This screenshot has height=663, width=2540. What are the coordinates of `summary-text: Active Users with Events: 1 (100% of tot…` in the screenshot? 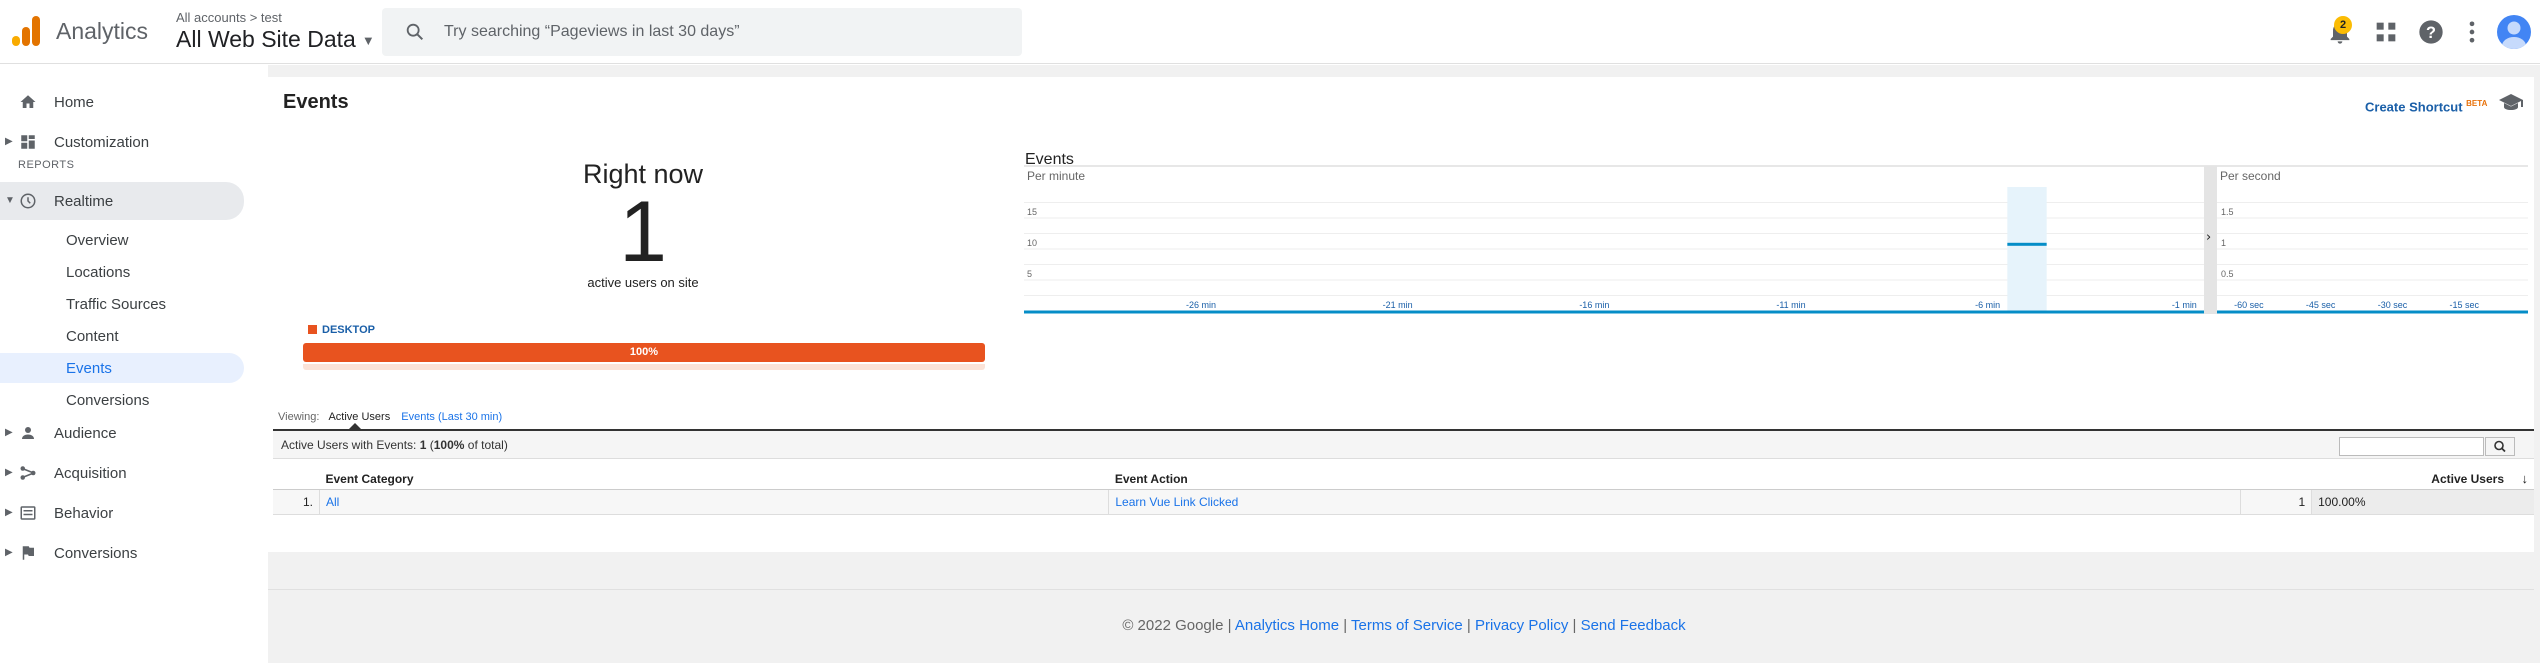 It's located at (394, 445).